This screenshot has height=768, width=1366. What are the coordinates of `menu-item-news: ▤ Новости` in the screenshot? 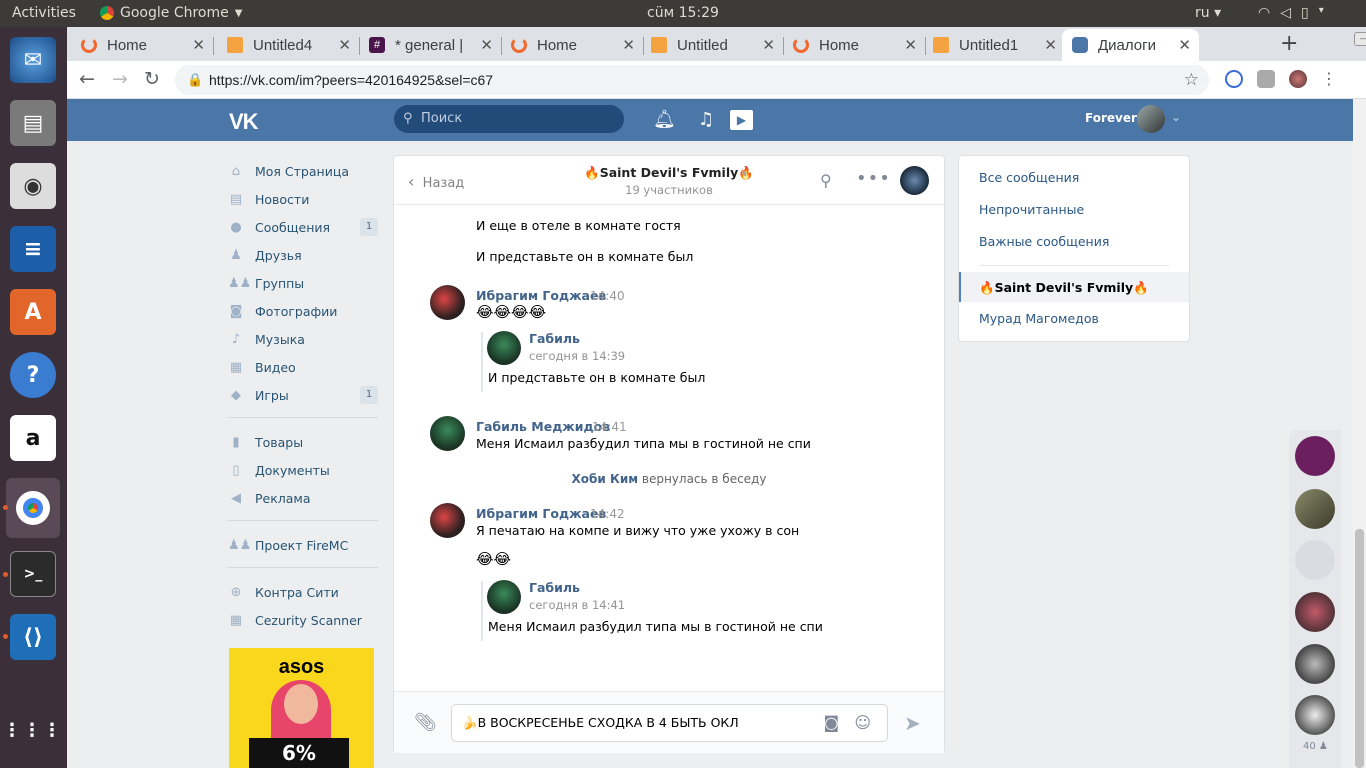 It's located at (303, 199).